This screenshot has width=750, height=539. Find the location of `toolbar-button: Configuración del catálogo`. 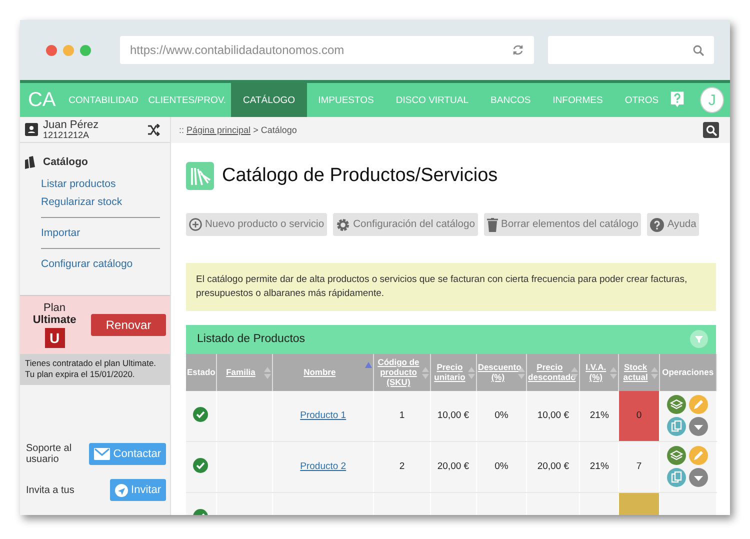

toolbar-button: Configuración del catálogo is located at coordinates (405, 224).